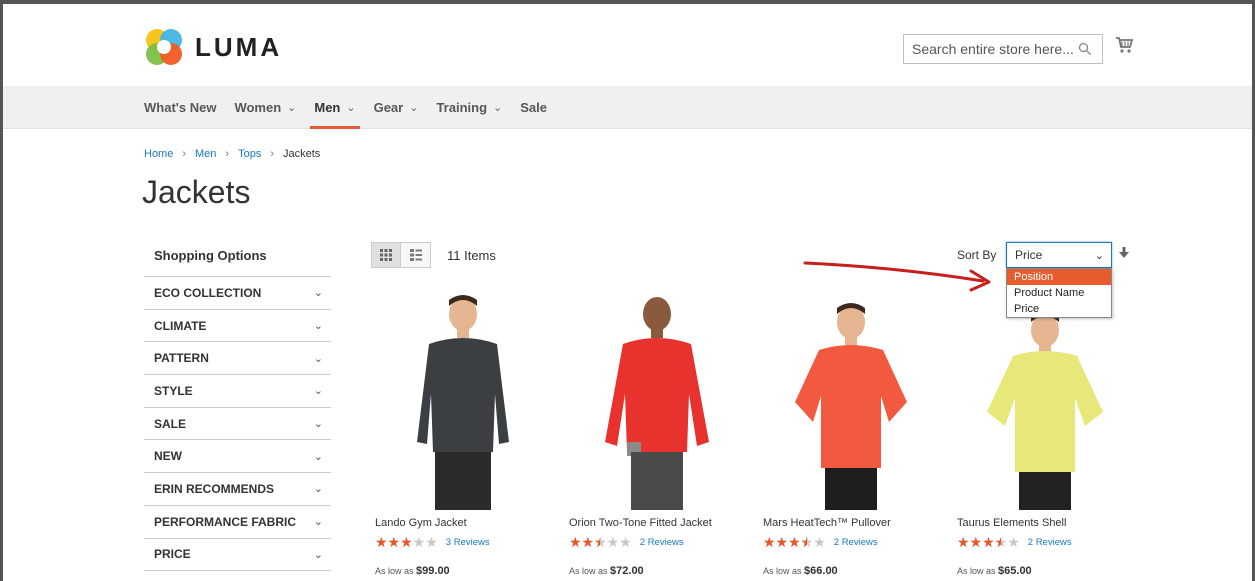 The width and height of the screenshot is (1255, 581). I want to click on filter-label: SALE, so click(170, 423).